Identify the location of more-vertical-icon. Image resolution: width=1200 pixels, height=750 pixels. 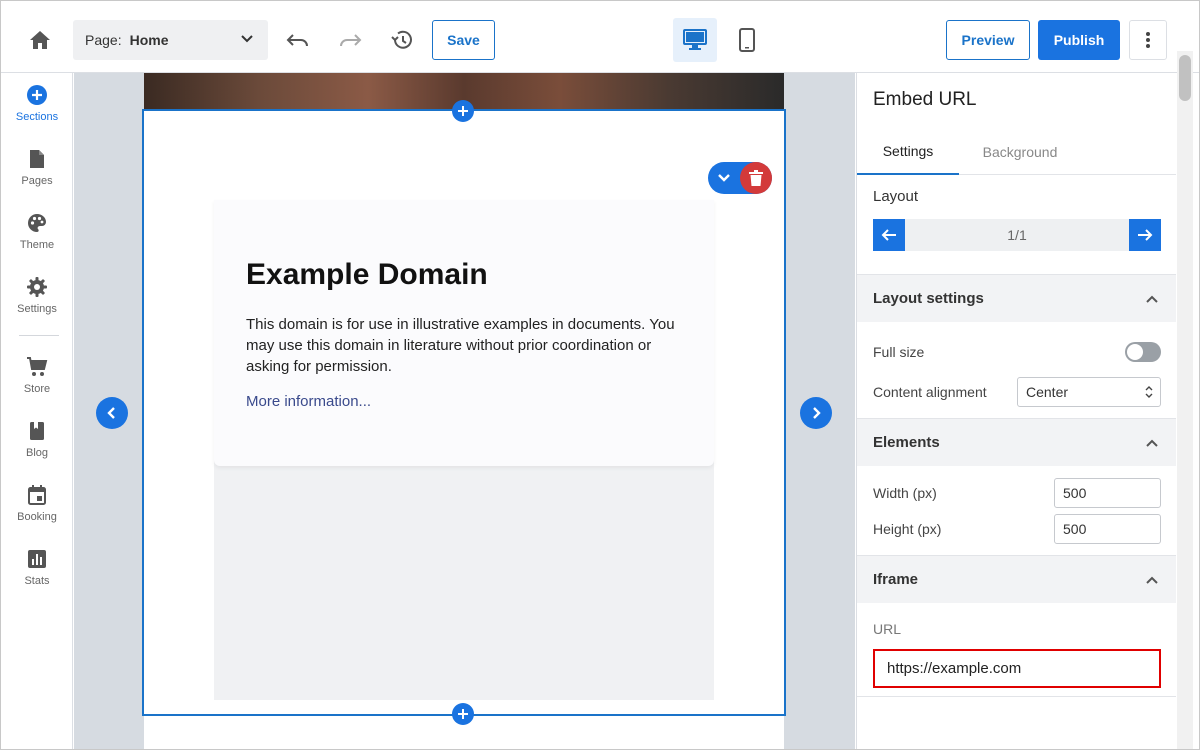
(1148, 40).